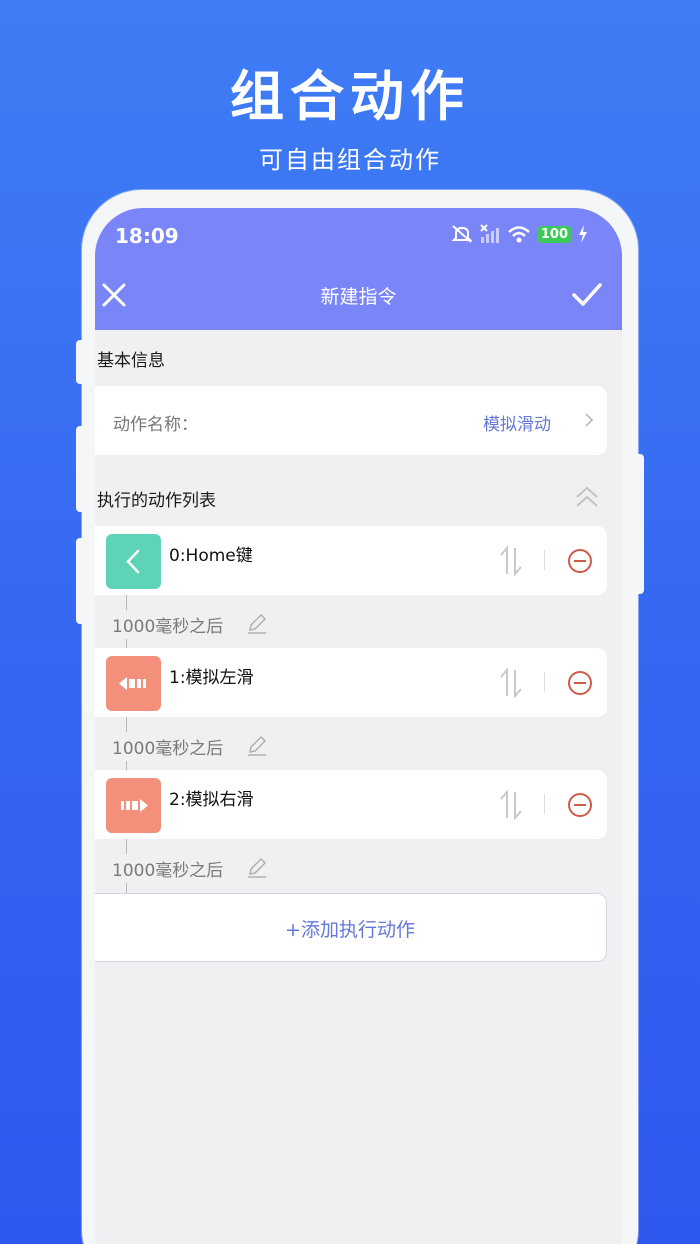 This screenshot has height=1244, width=700. I want to click on swipe-left-icon, so click(132, 683).